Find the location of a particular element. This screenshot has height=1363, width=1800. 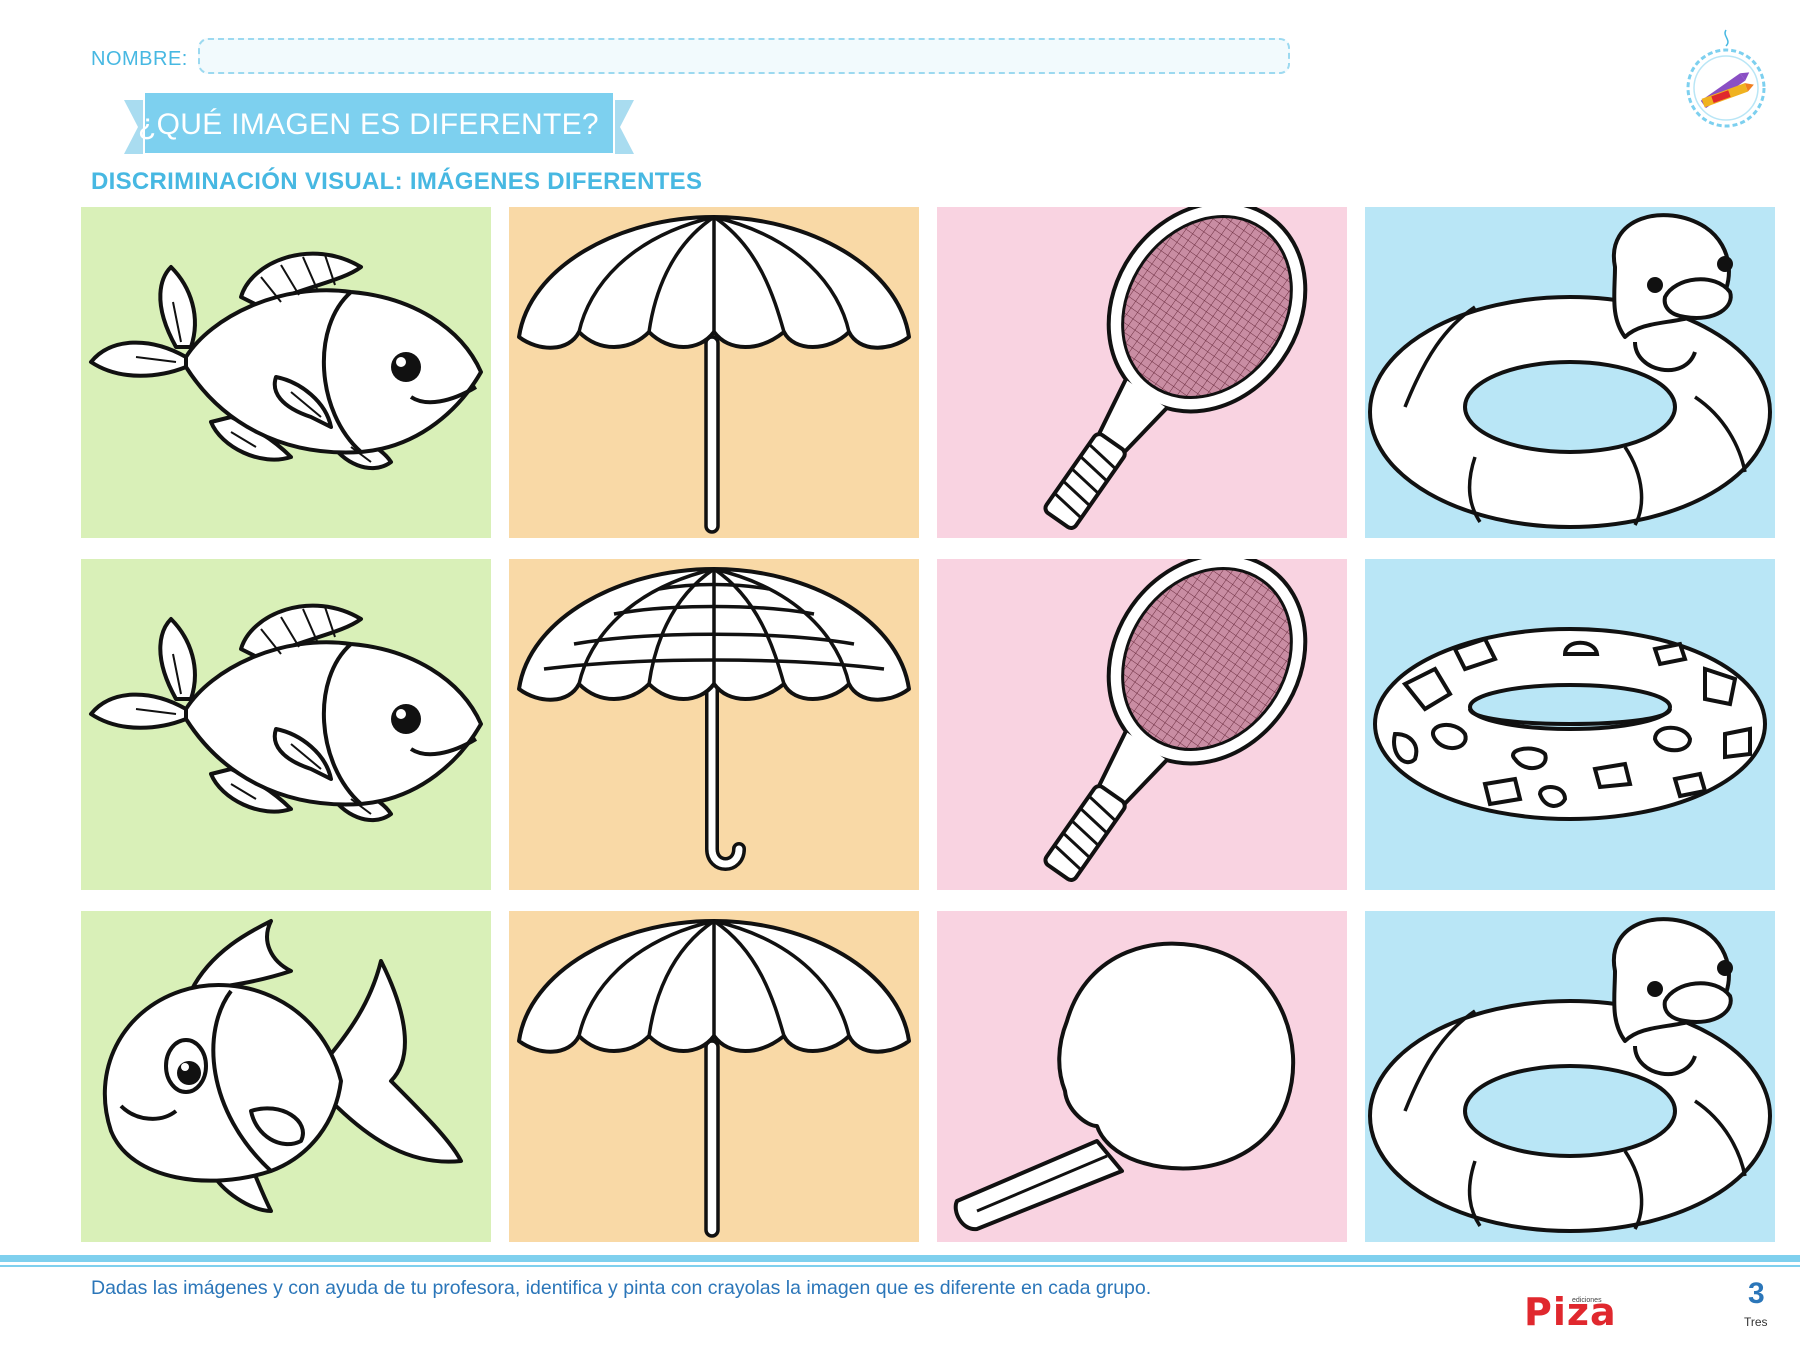

title-banner: ¿QUÉ IMAGEN ES DIFERENTE? is located at coordinates (379, 127).